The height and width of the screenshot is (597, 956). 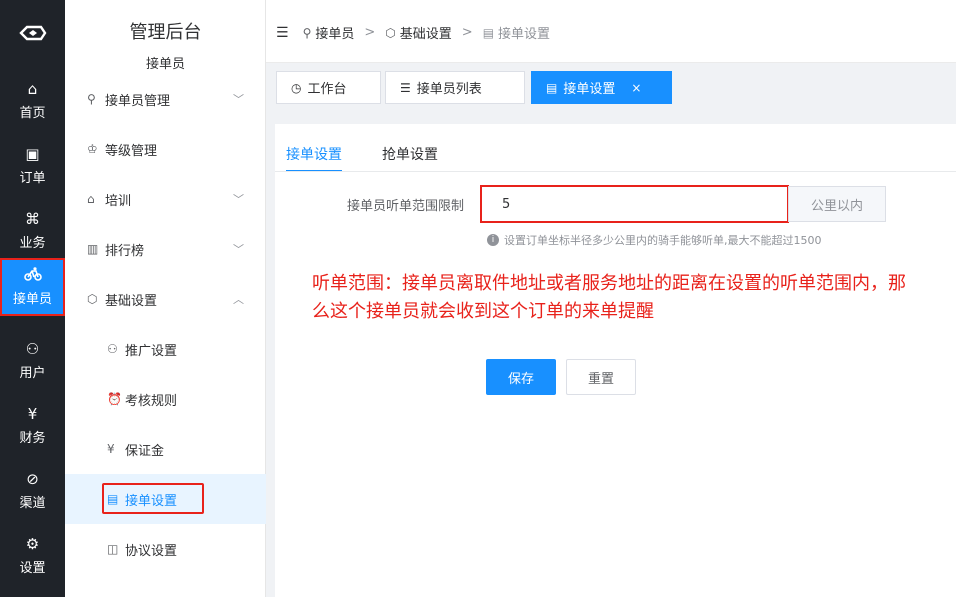 What do you see at coordinates (426, 32) in the screenshot?
I see `breadcrumb-item: 基础设置` at bounding box center [426, 32].